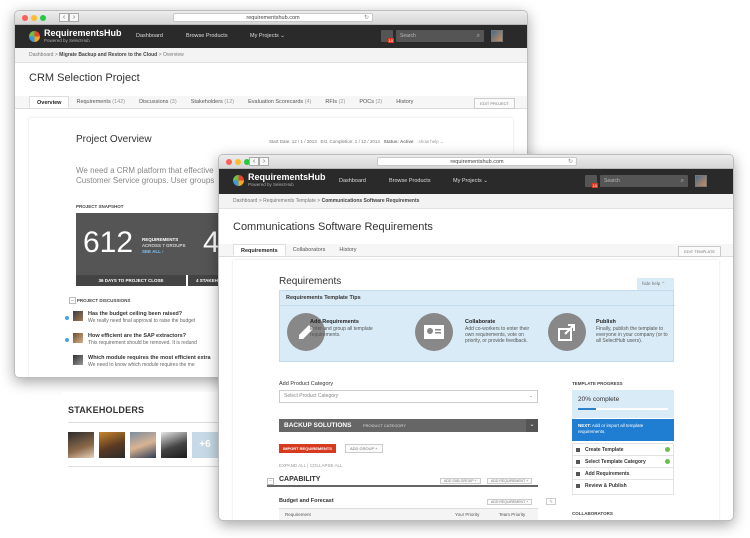 Image resolution: width=750 pixels, height=538 pixels. Describe the element at coordinates (408, 425) in the screenshot. I see `category-bar: BACKUP SOLUTIONS PRODUCT CATEGORY ⌄` at that location.